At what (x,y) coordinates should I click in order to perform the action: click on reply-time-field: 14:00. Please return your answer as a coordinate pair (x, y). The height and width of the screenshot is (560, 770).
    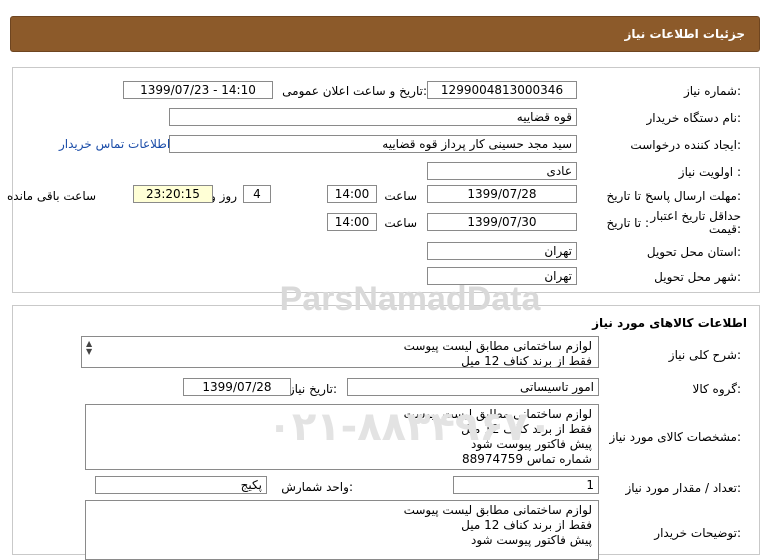
    Looking at the image, I should click on (352, 194).